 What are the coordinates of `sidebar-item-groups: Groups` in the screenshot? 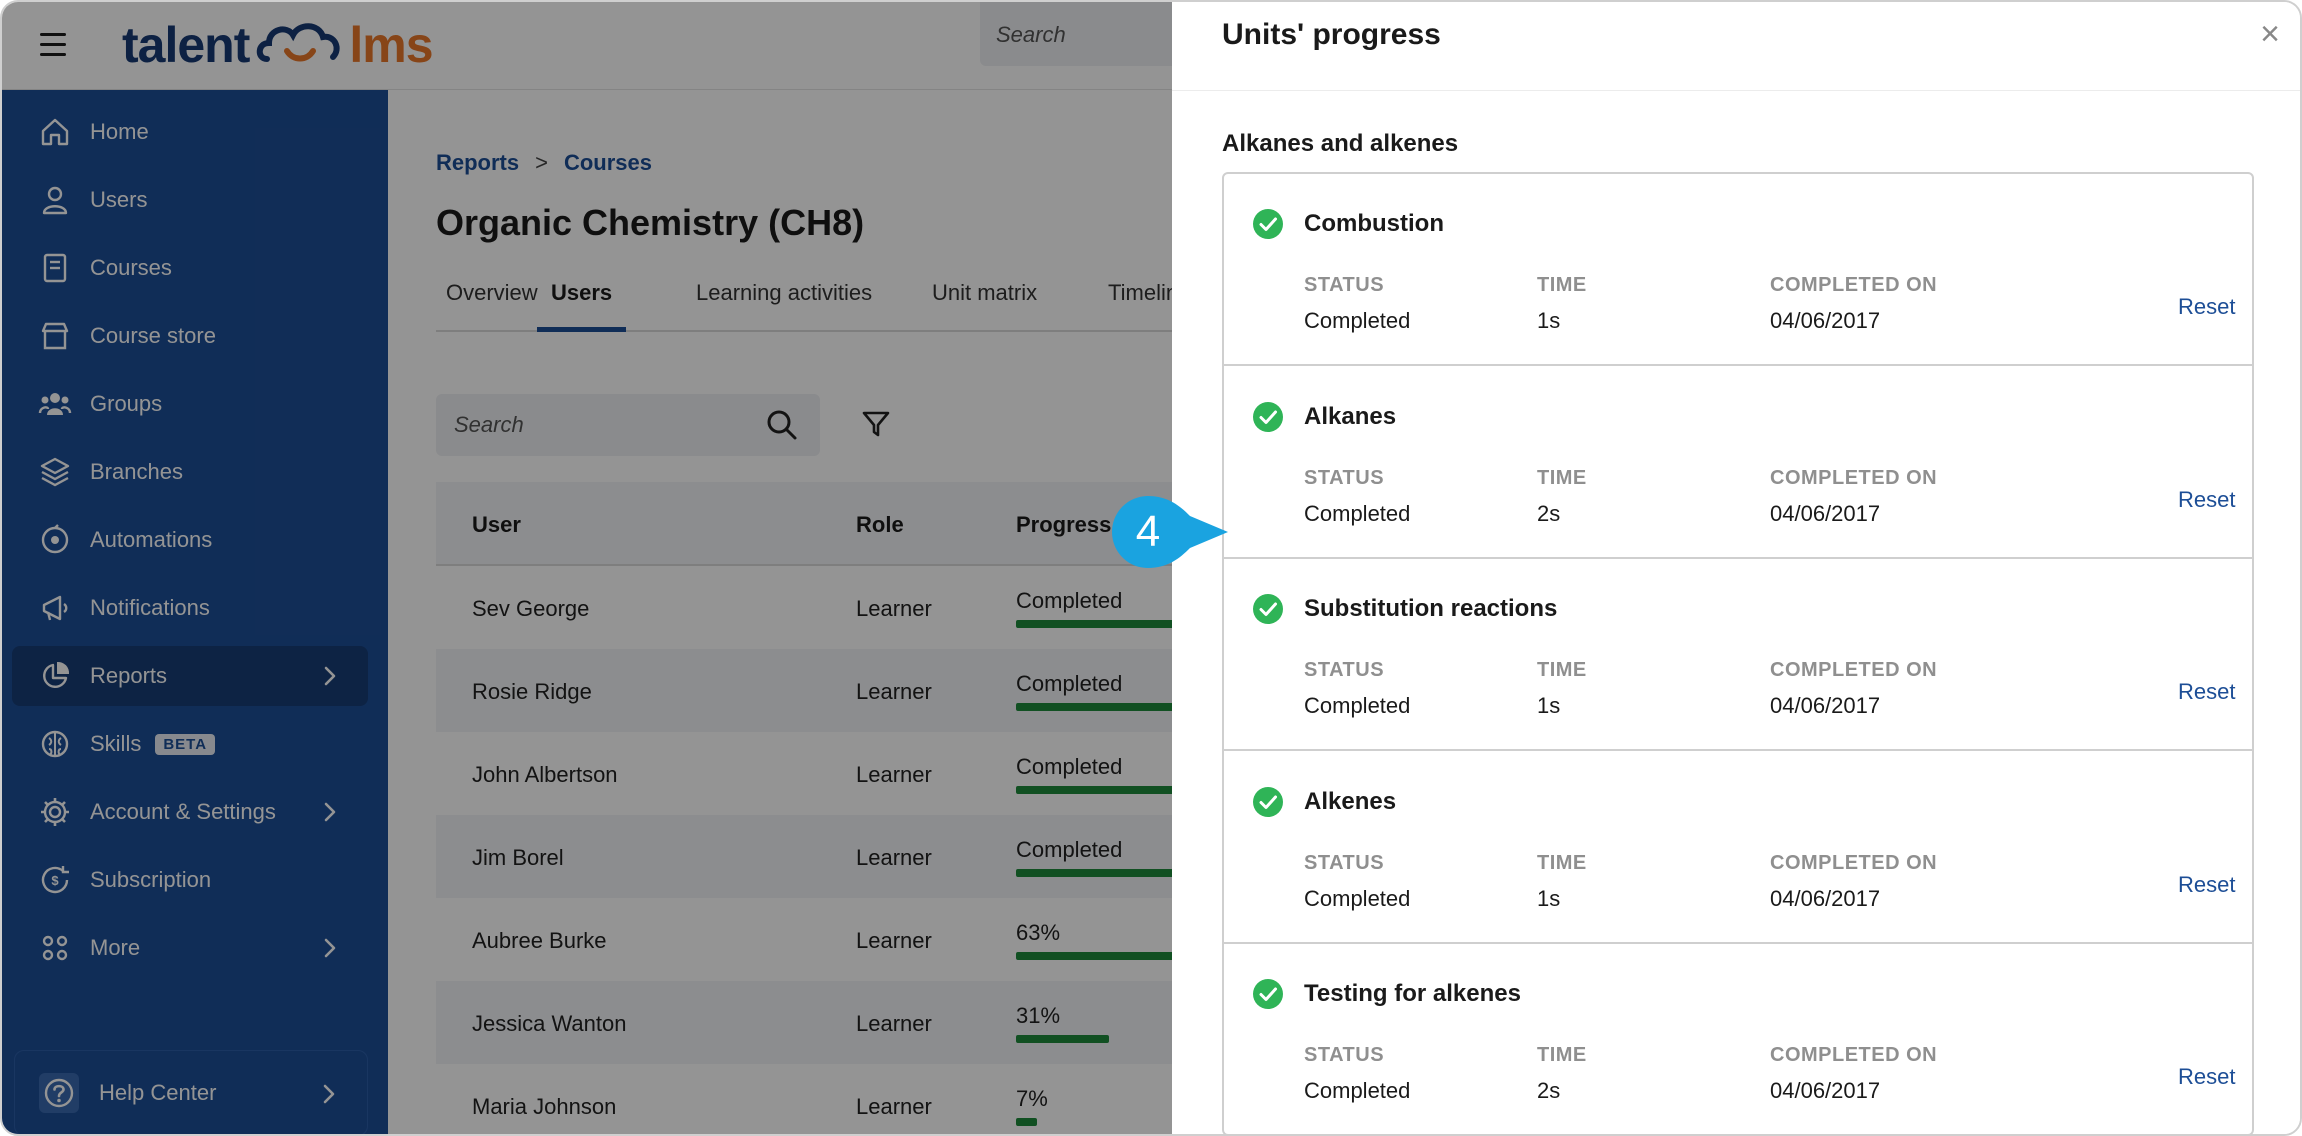 It's located at (190, 404).